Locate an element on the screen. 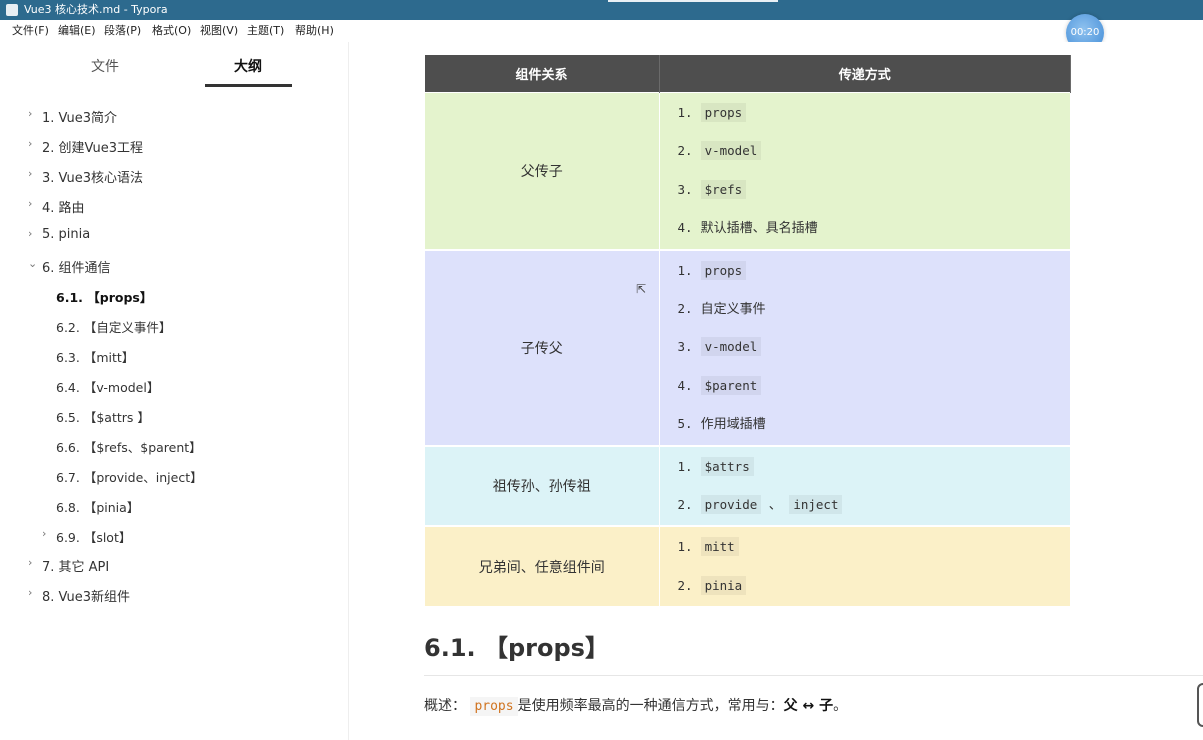 The width and height of the screenshot is (1203, 740). outline-item-2: › 2. 创建Vue3工程 is located at coordinates (85, 146).